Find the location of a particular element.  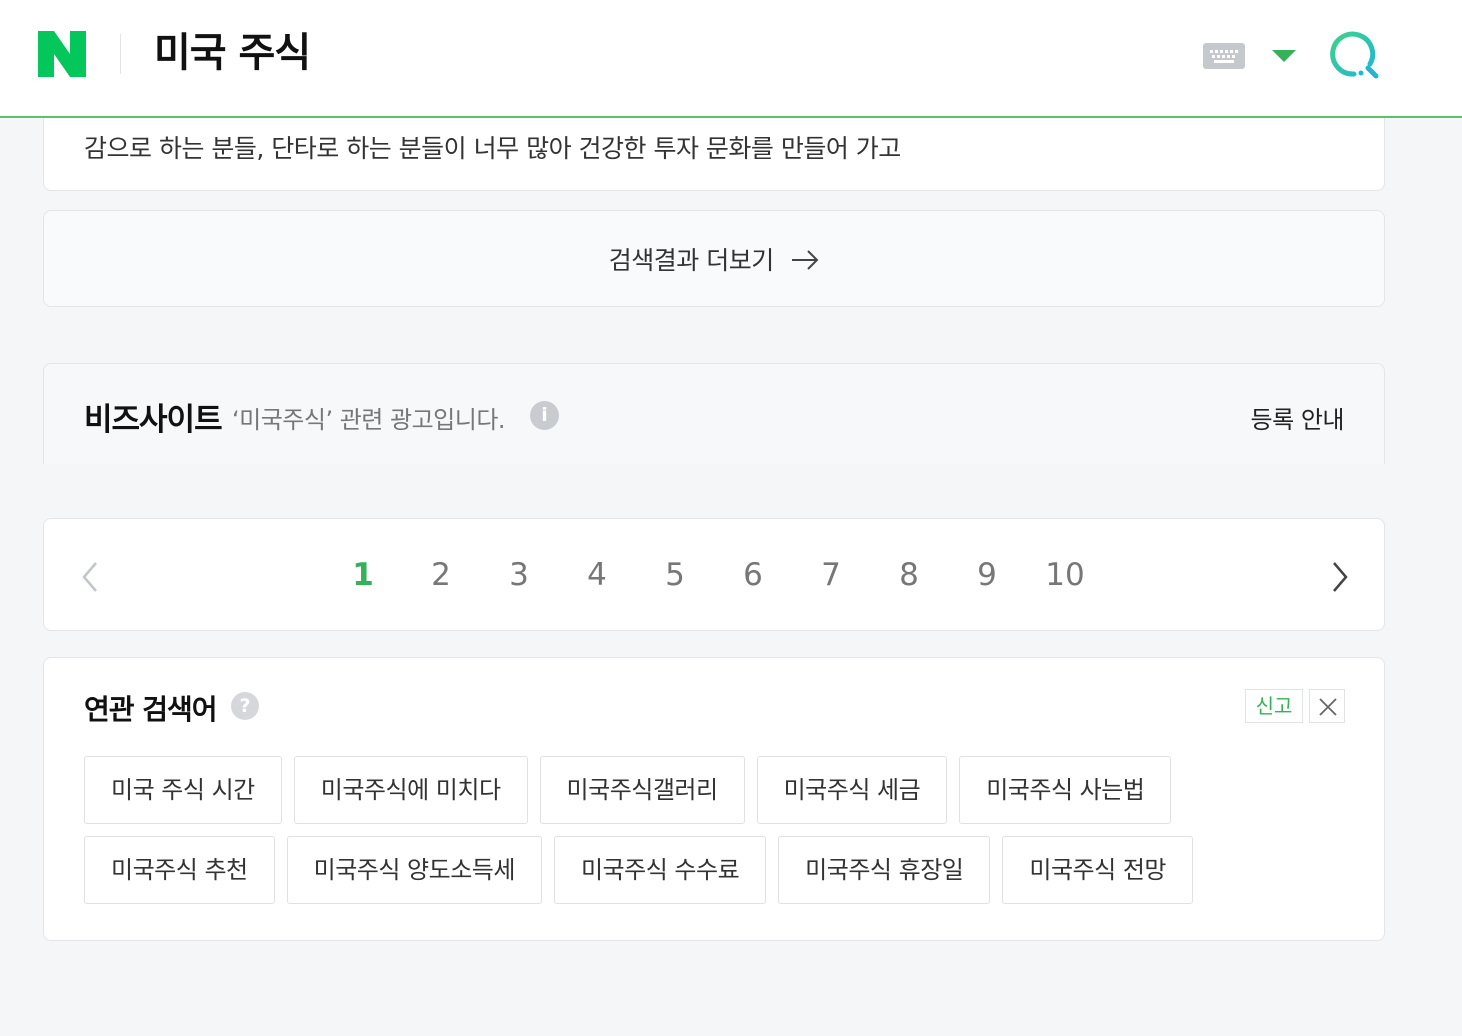

pagination: 1 2 3 4 5 6 7 8 9 10 is located at coordinates (714, 574).